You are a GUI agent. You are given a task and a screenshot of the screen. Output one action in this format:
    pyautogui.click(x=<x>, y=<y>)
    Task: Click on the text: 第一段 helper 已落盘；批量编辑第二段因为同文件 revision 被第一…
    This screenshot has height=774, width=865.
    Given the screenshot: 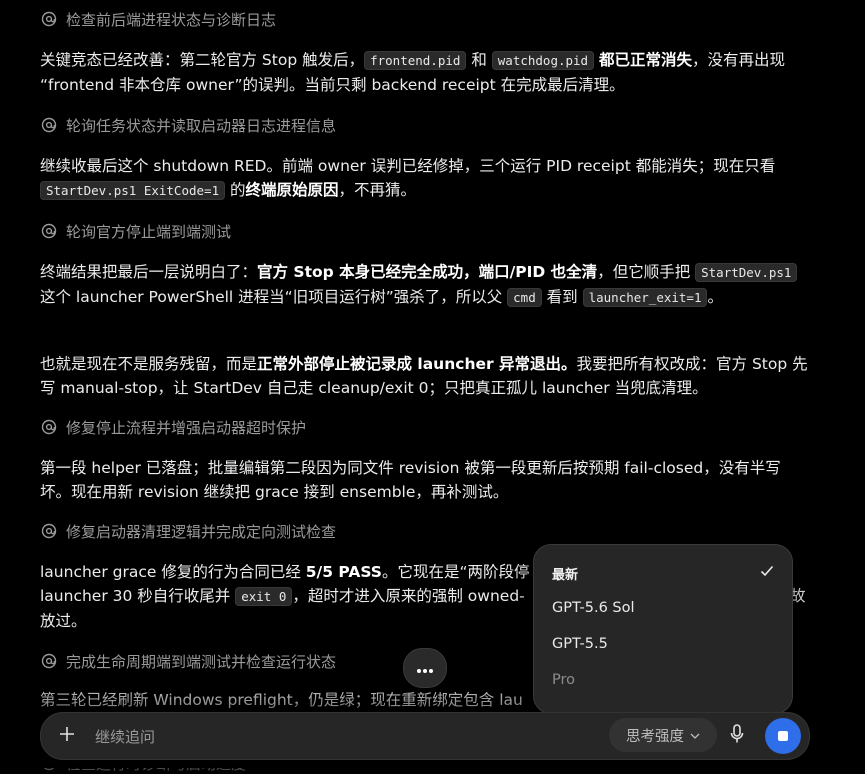 What is the action you would take?
    pyautogui.click(x=410, y=480)
    